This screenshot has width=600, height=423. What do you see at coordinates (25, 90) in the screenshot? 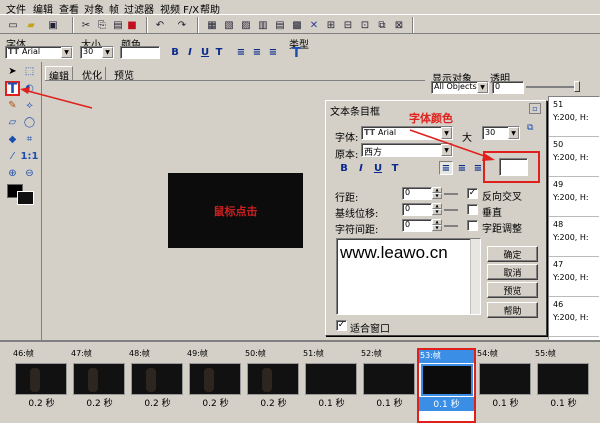
I see `text-tool-arrowhead` at bounding box center [25, 90].